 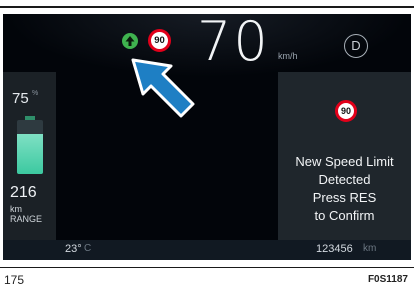 I want to click on battery-level-fill, so click(x=30, y=153).